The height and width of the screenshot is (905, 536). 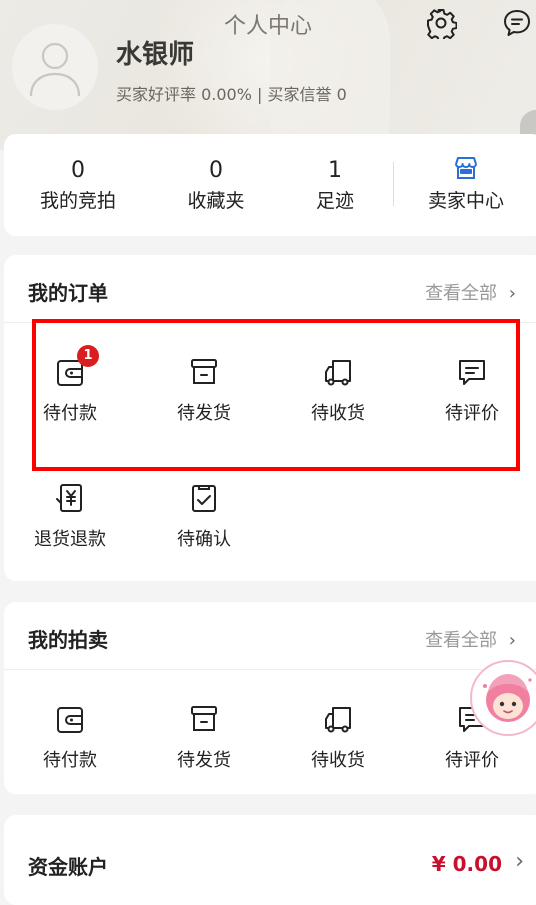 I want to click on stat-value: 1, so click(x=335, y=170).